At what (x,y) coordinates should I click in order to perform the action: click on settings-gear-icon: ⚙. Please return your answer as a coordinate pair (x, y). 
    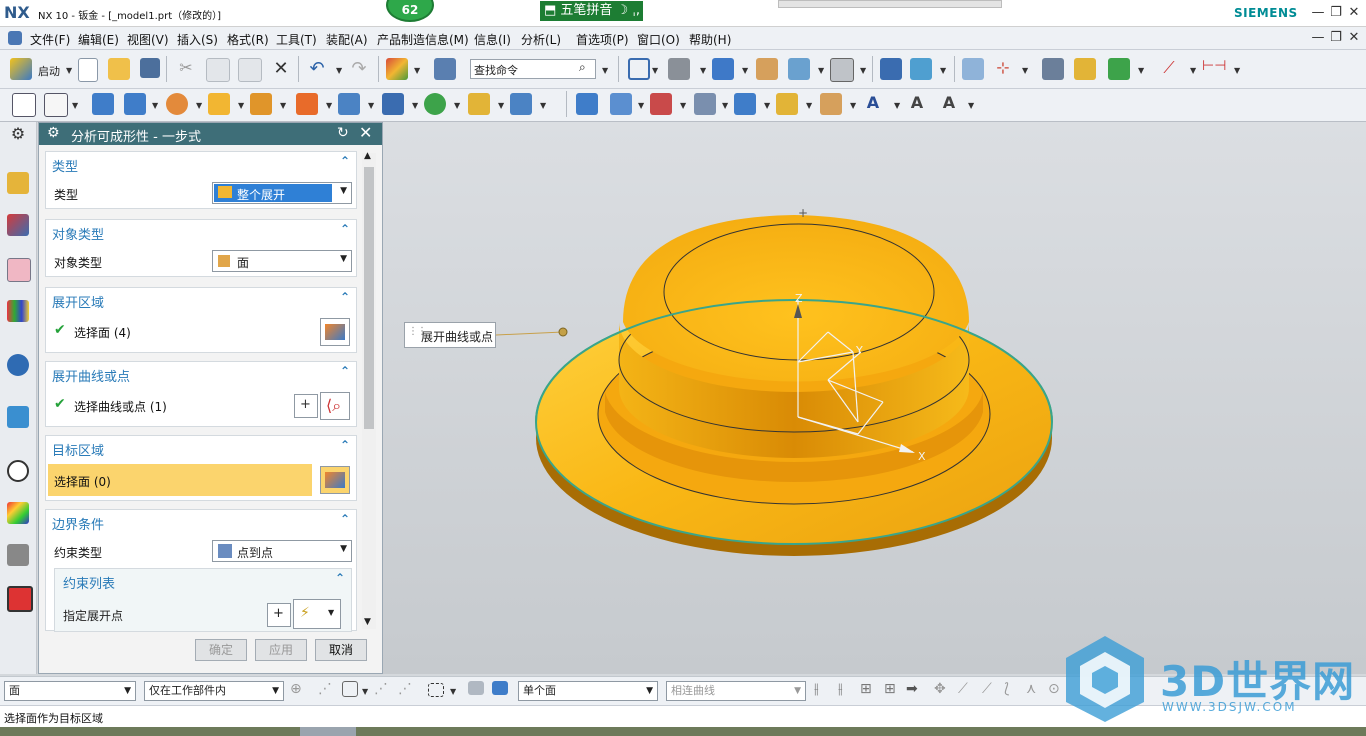
    Looking at the image, I should click on (18, 135).